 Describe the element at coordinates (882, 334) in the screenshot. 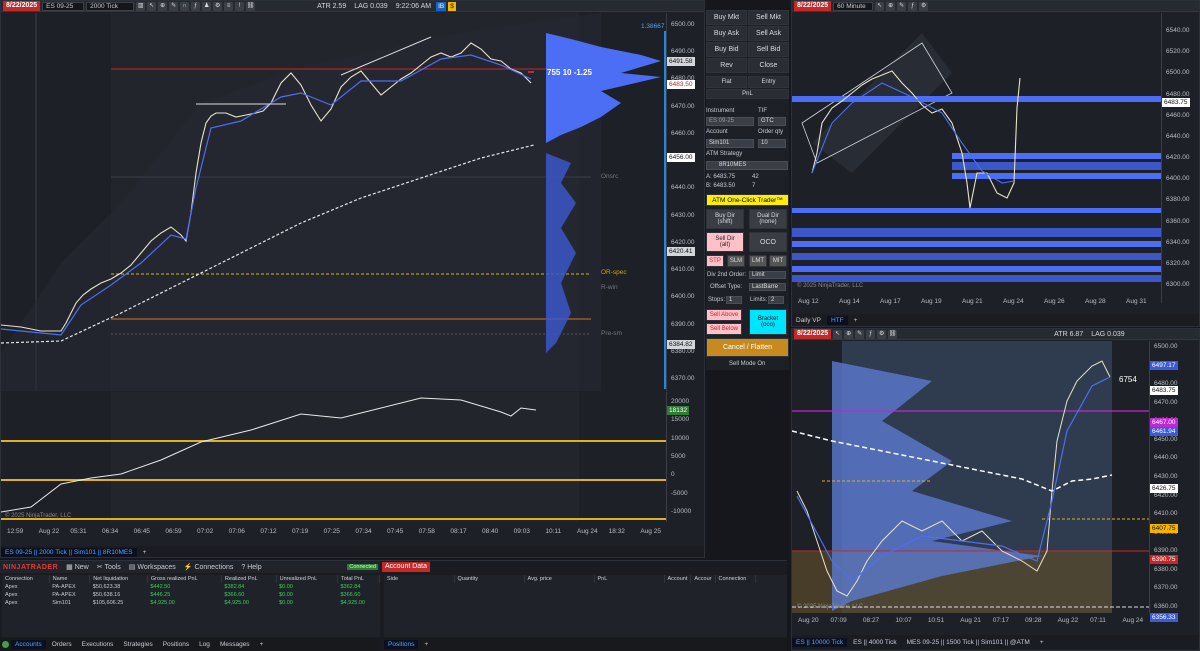

I see `vp-properties-icon: ⚙` at that location.